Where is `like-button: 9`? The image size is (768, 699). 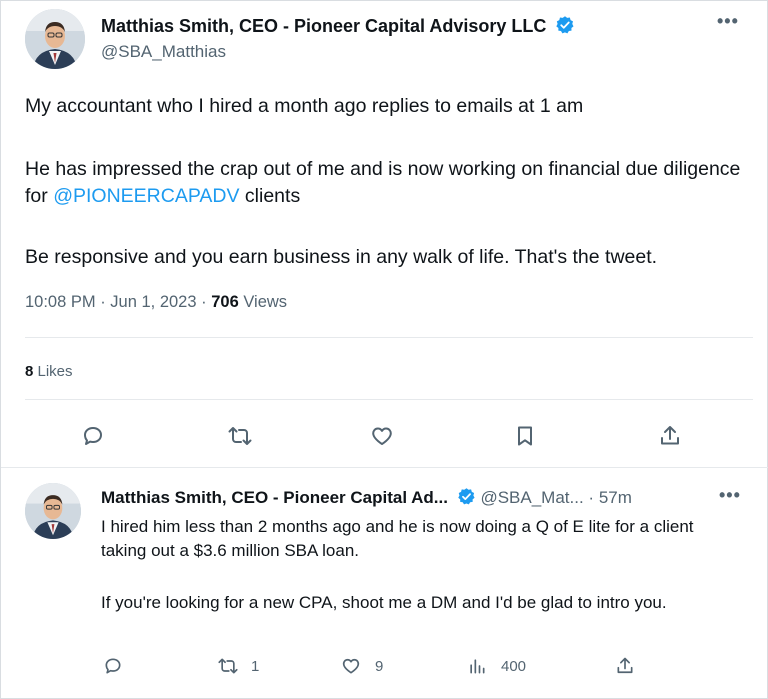
like-button: 9 is located at coordinates (362, 666).